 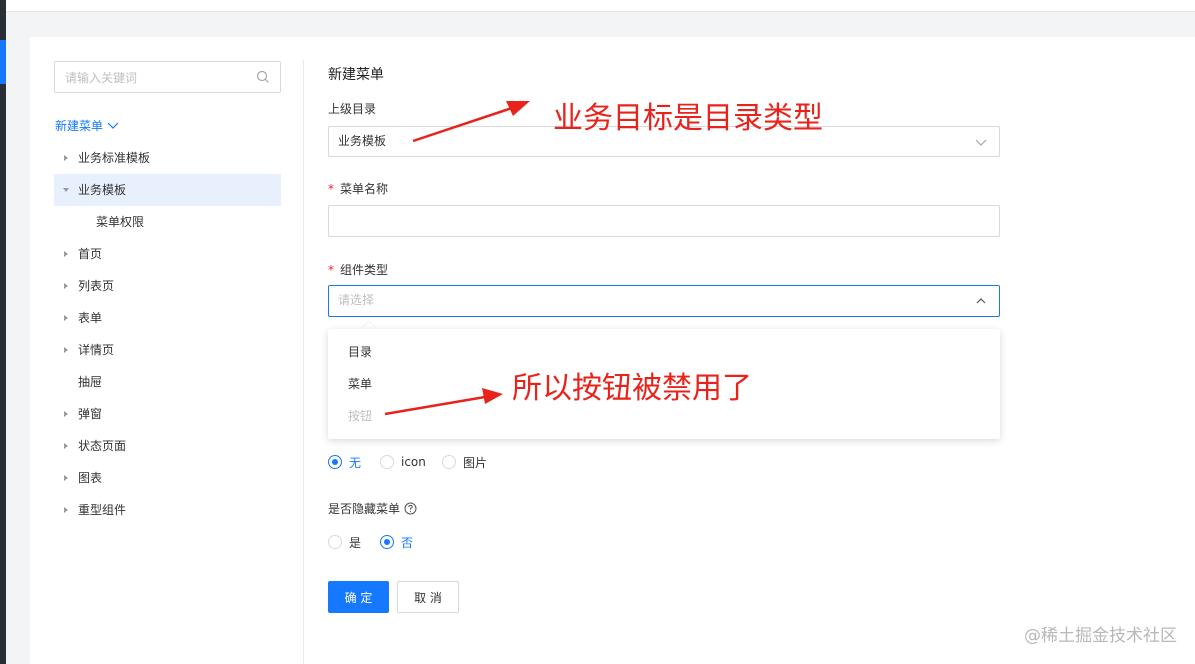 I want to click on component-type-label: * 组件类型, so click(x=358, y=270).